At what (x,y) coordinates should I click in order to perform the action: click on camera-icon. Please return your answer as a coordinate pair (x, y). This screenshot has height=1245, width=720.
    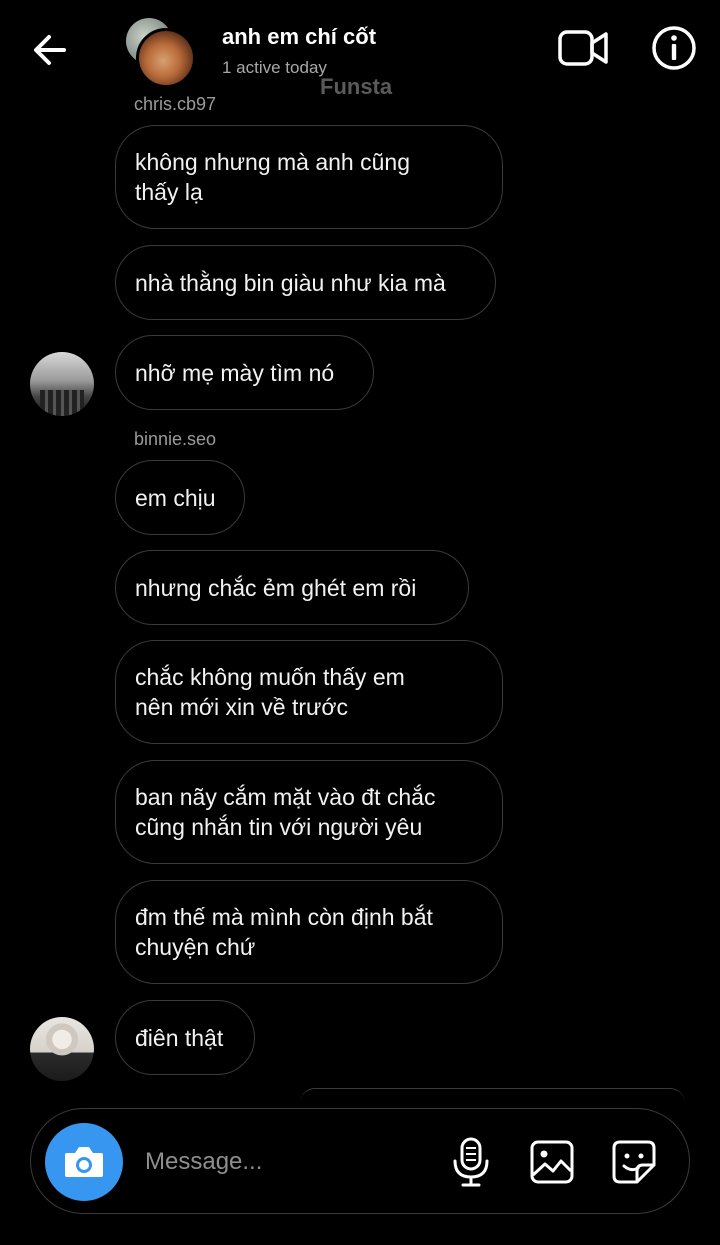
    Looking at the image, I should click on (84, 1162).